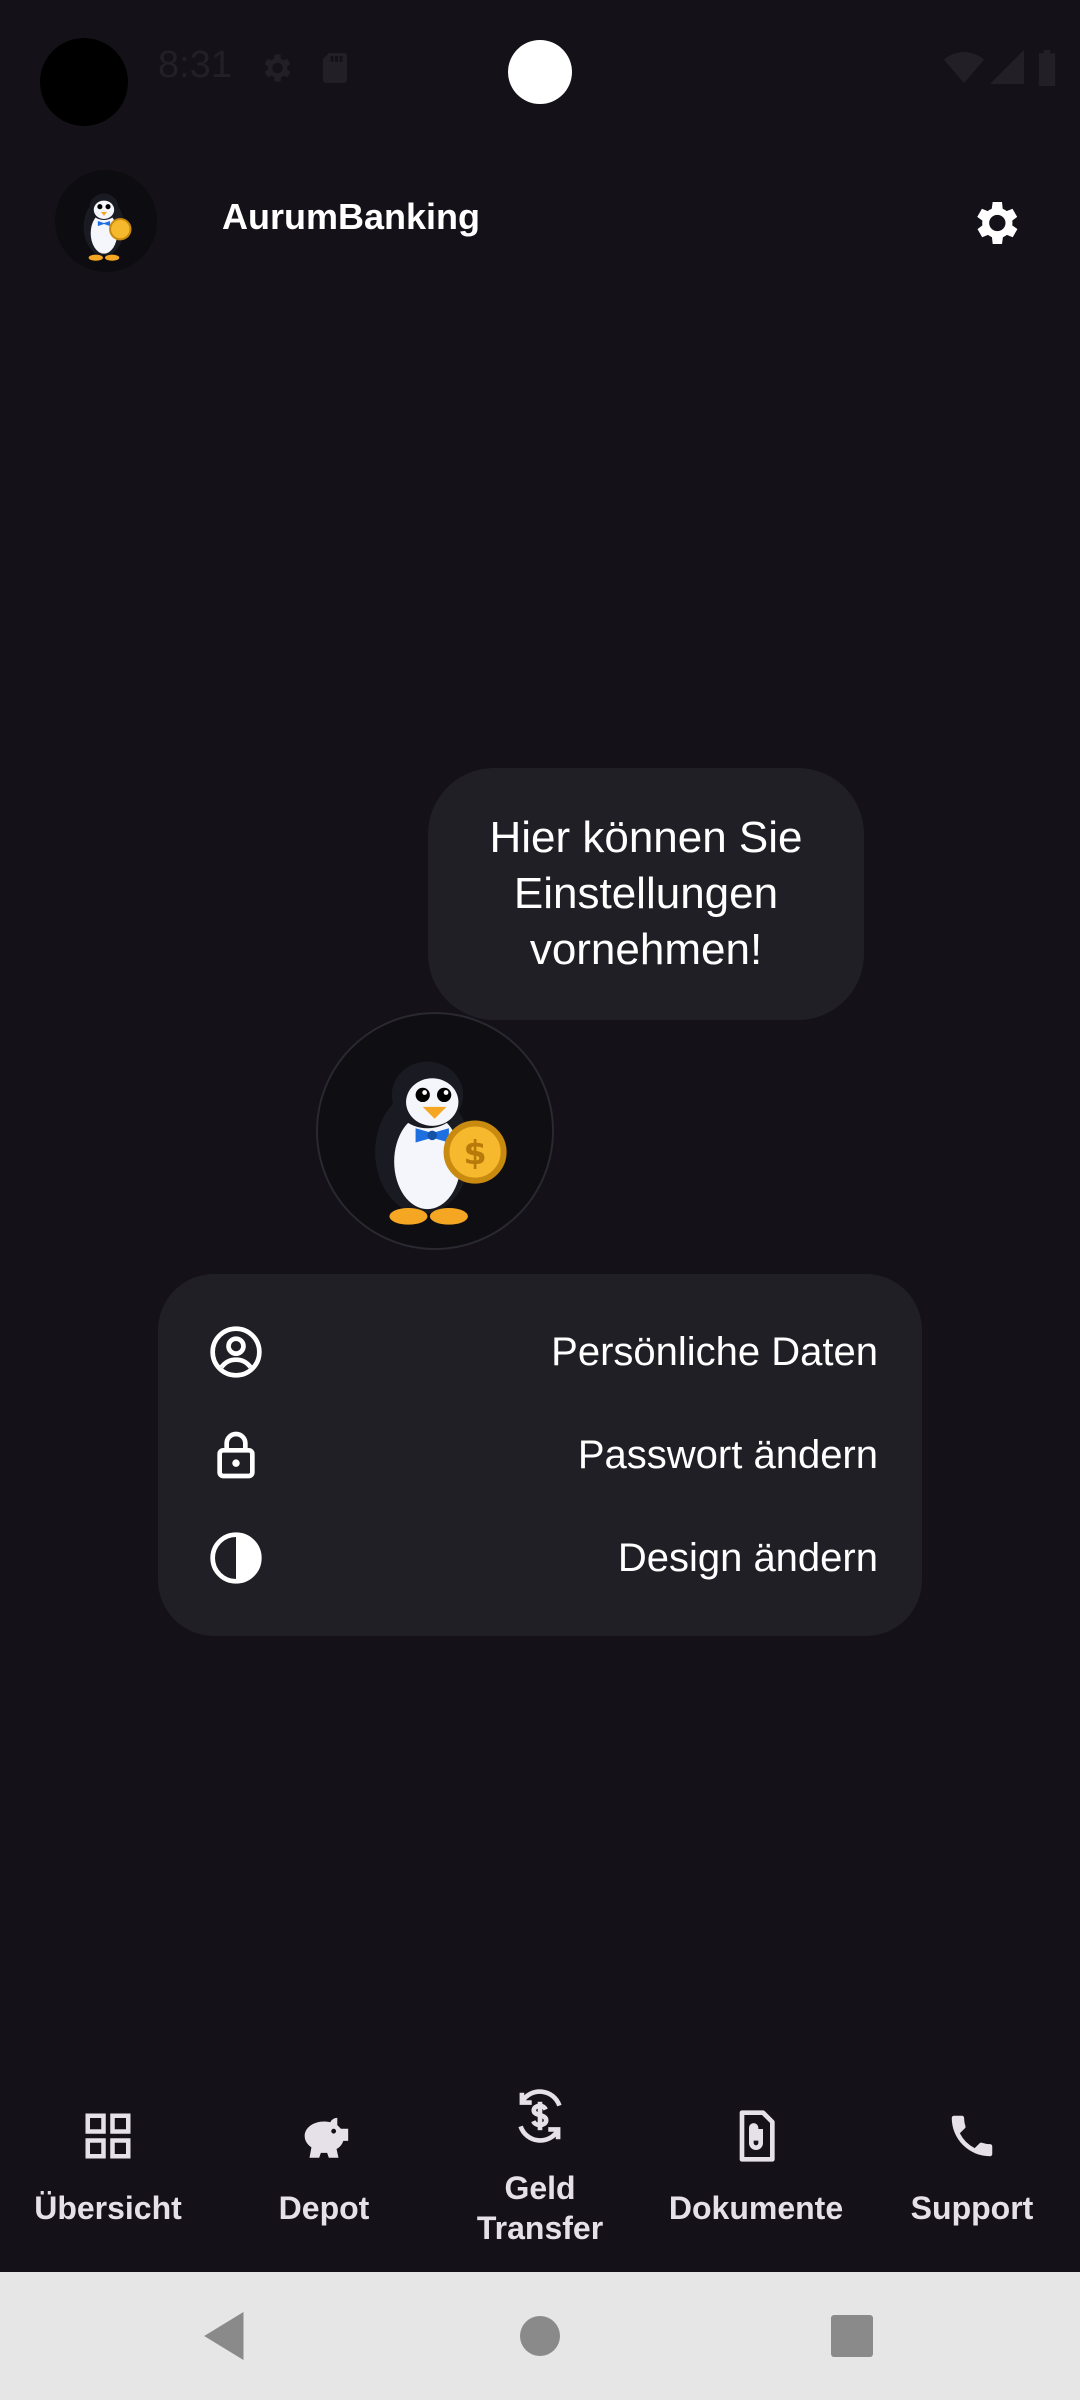  I want to click on status-bar: 8:31, so click(540, 70).